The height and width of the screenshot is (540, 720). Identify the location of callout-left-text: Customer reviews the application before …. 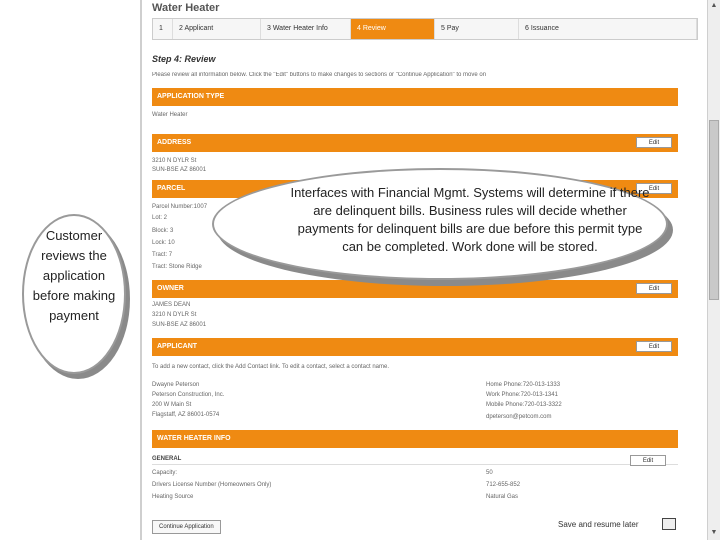
(74, 275).